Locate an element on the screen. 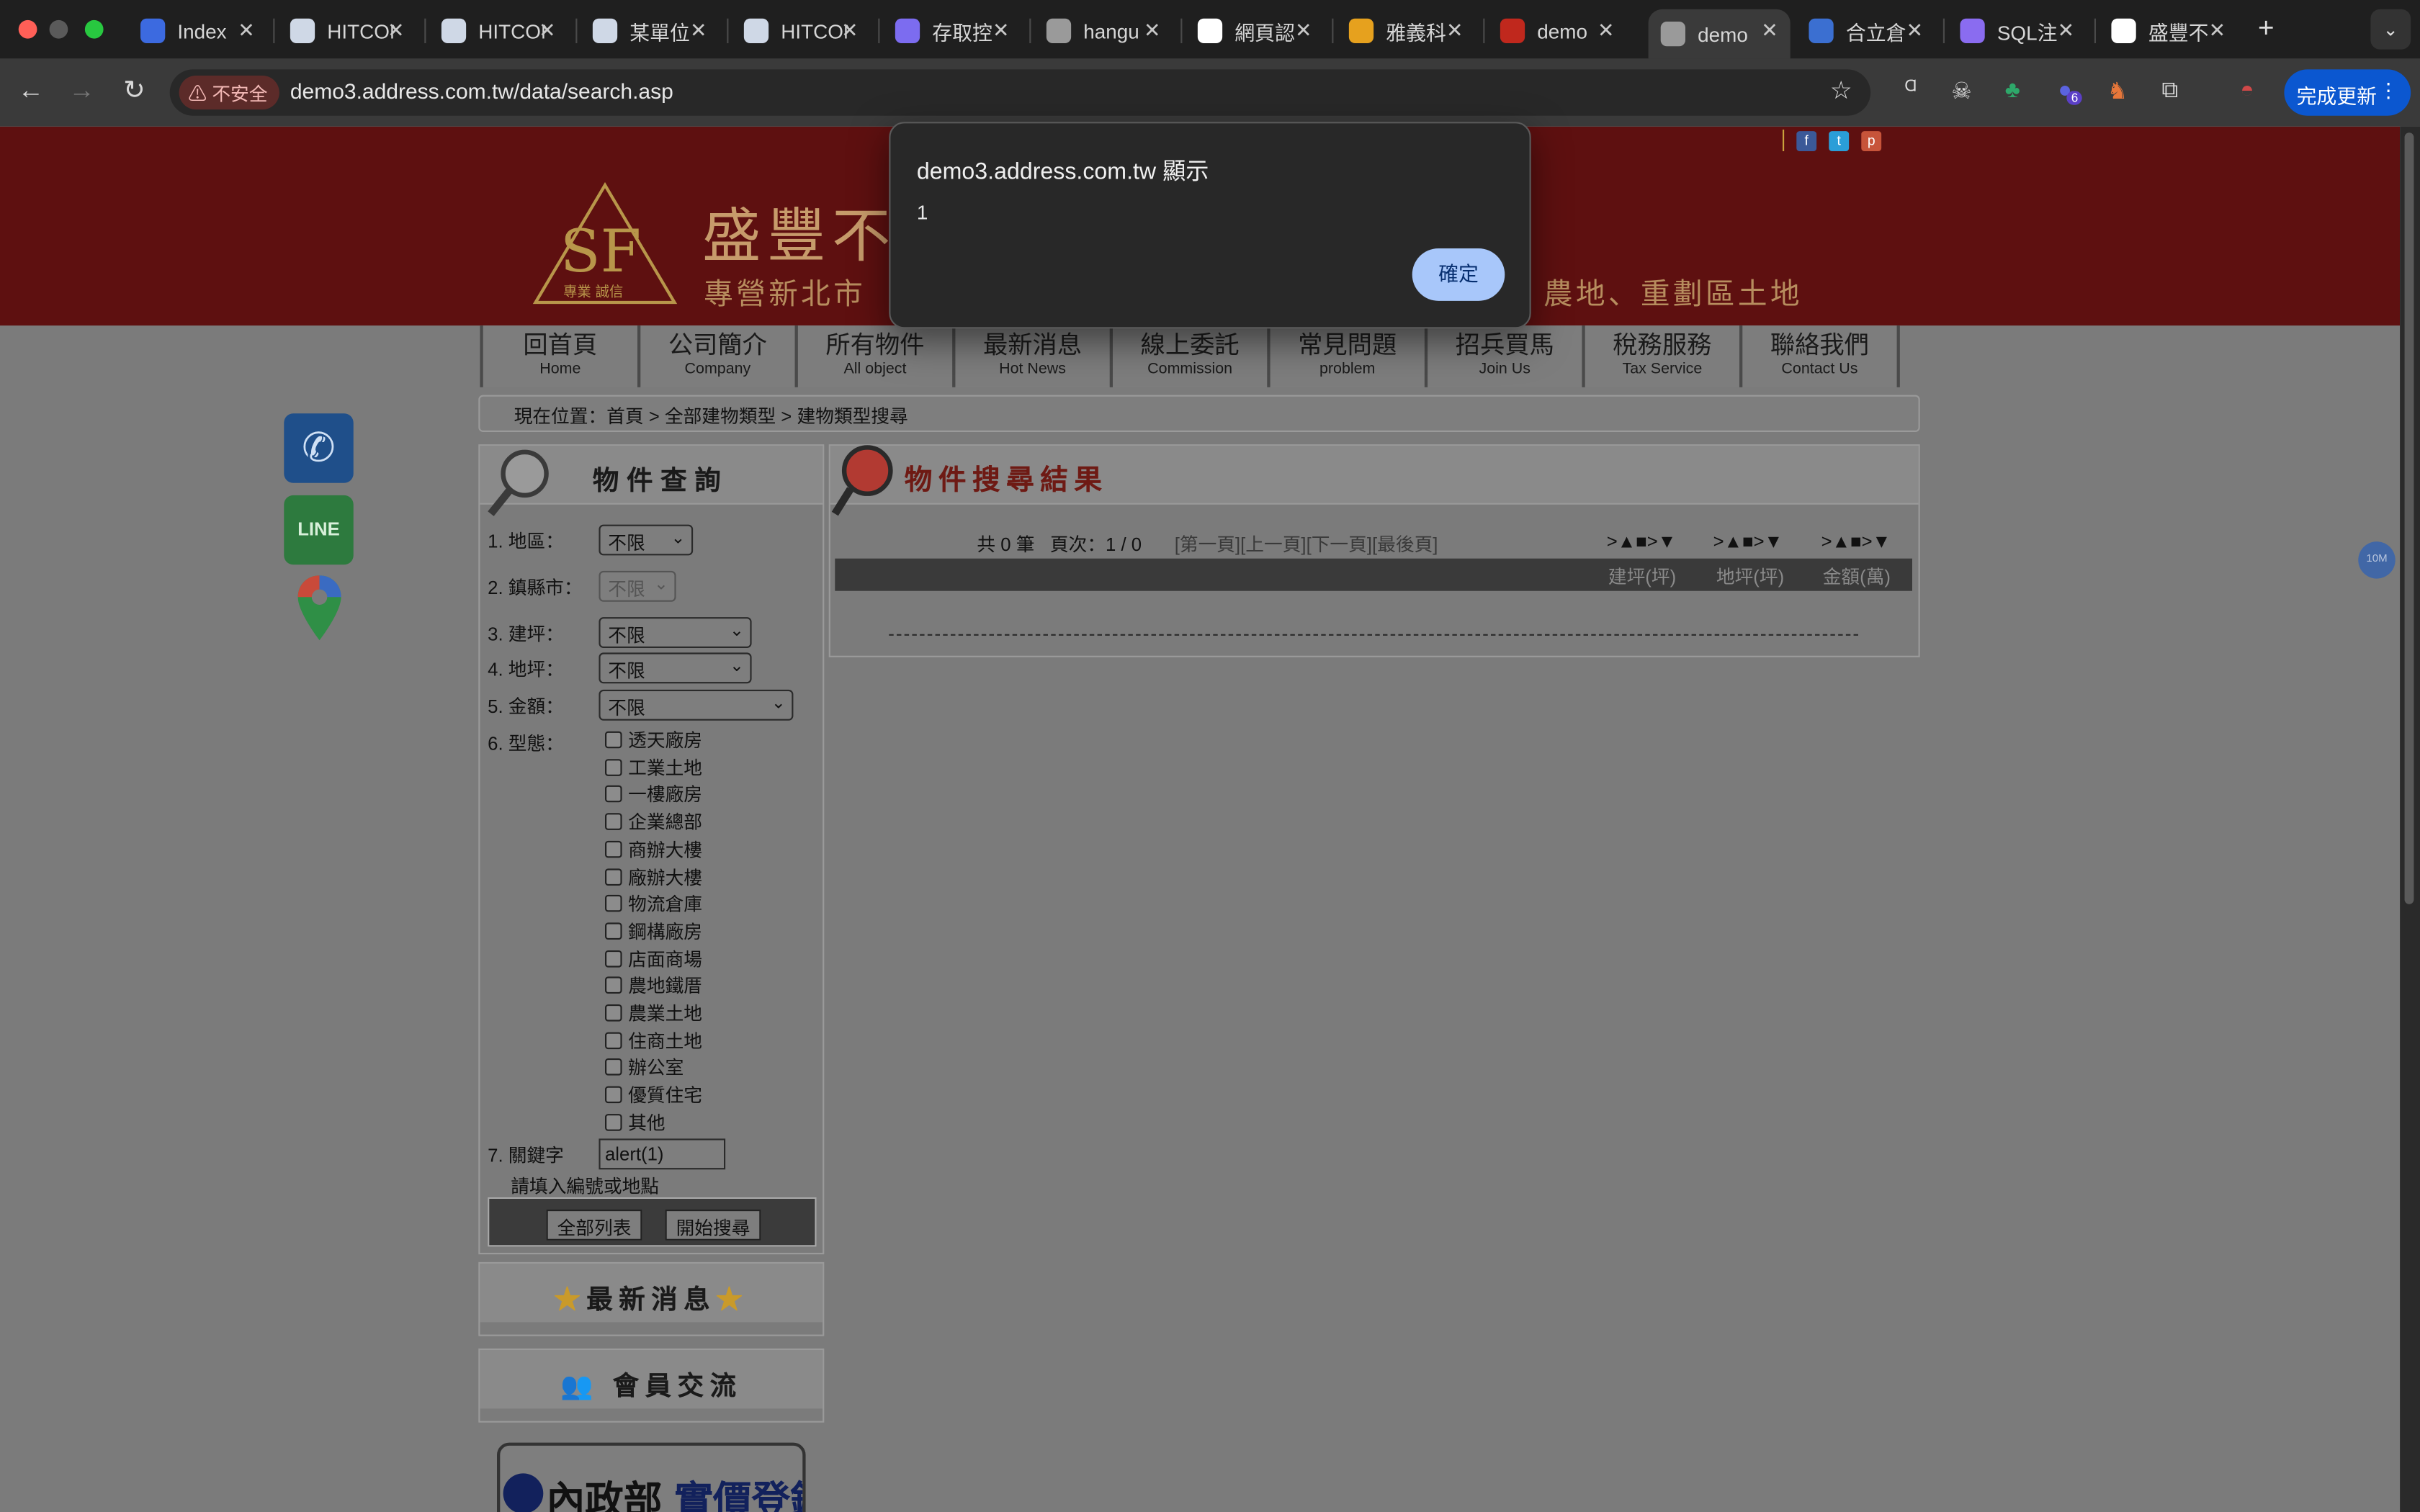  type-checkbox-item: 商辦大樓 is located at coordinates (653, 849).